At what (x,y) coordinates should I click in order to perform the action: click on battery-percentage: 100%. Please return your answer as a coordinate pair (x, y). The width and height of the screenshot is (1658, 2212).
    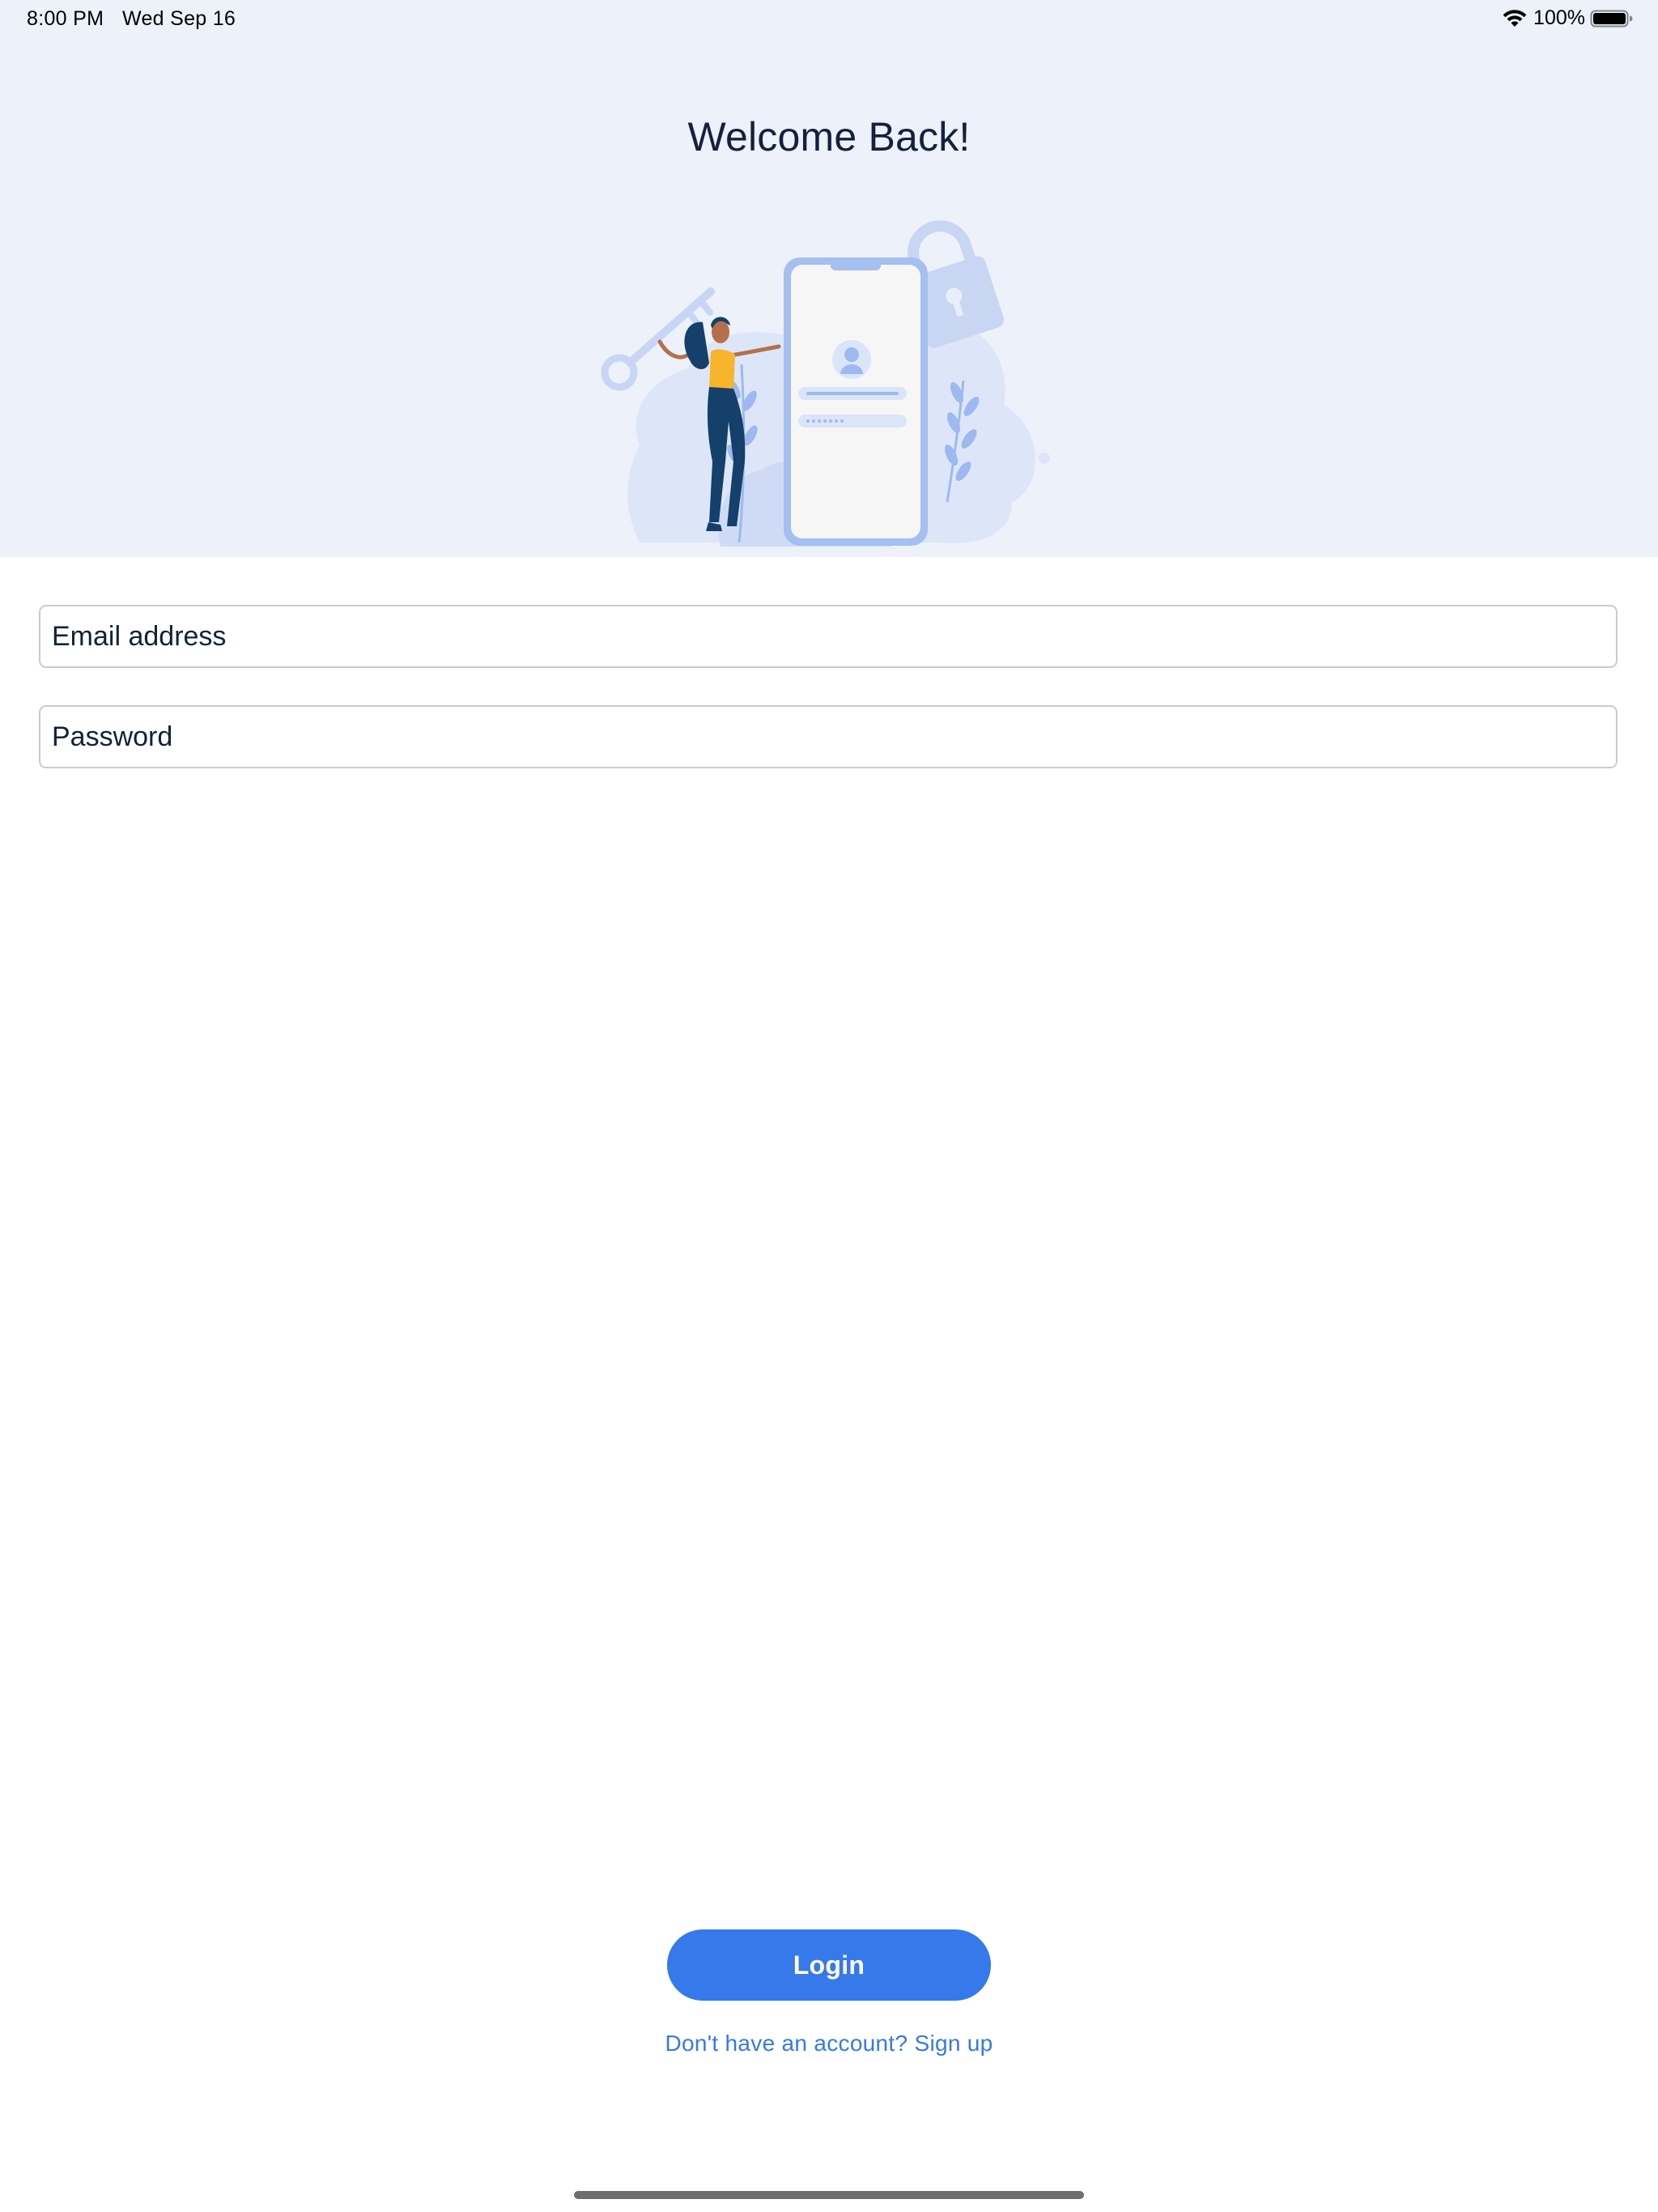
    Looking at the image, I should click on (1559, 18).